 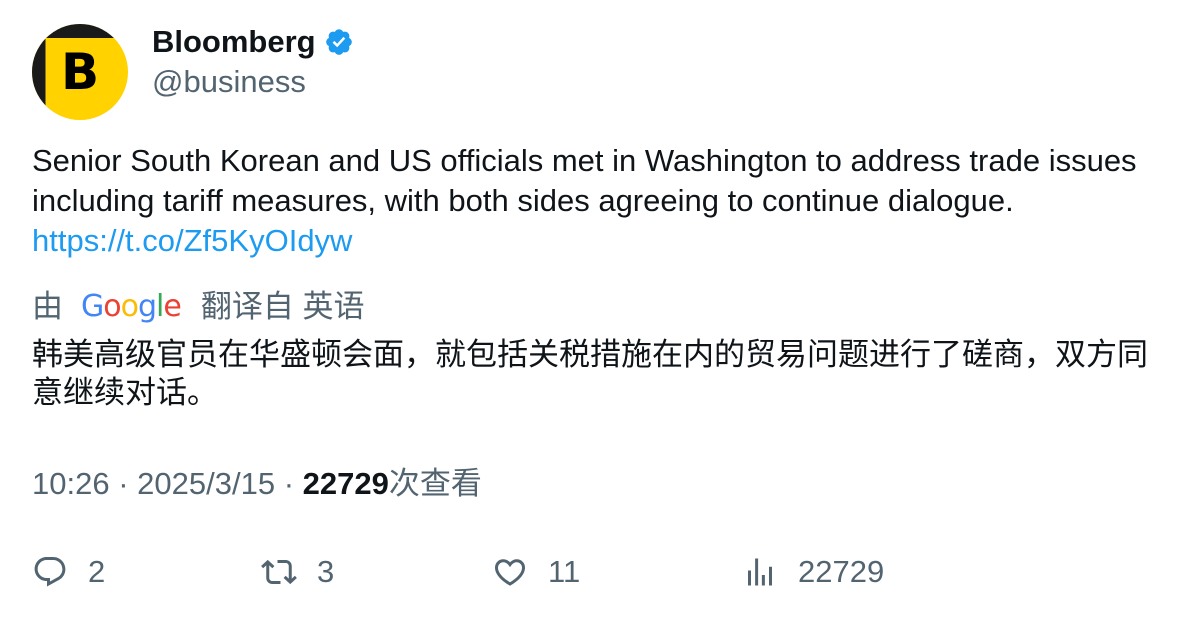 I want to click on repost-button: 3, so click(x=297, y=572).